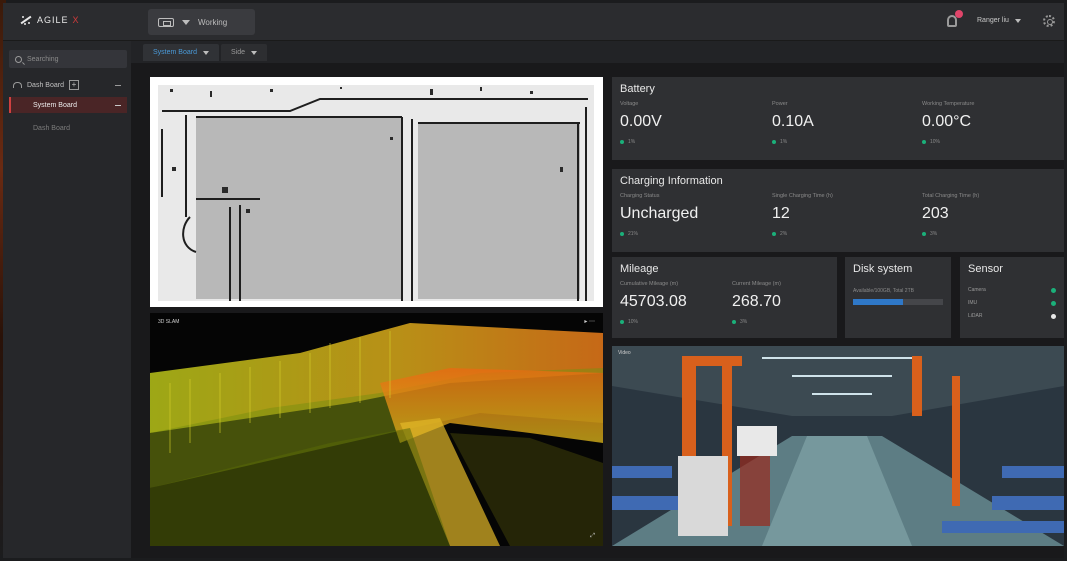 Image resolution: width=1067 pixels, height=561 pixels. What do you see at coordinates (883, 269) in the screenshot?
I see `disk-title: Disk system` at bounding box center [883, 269].